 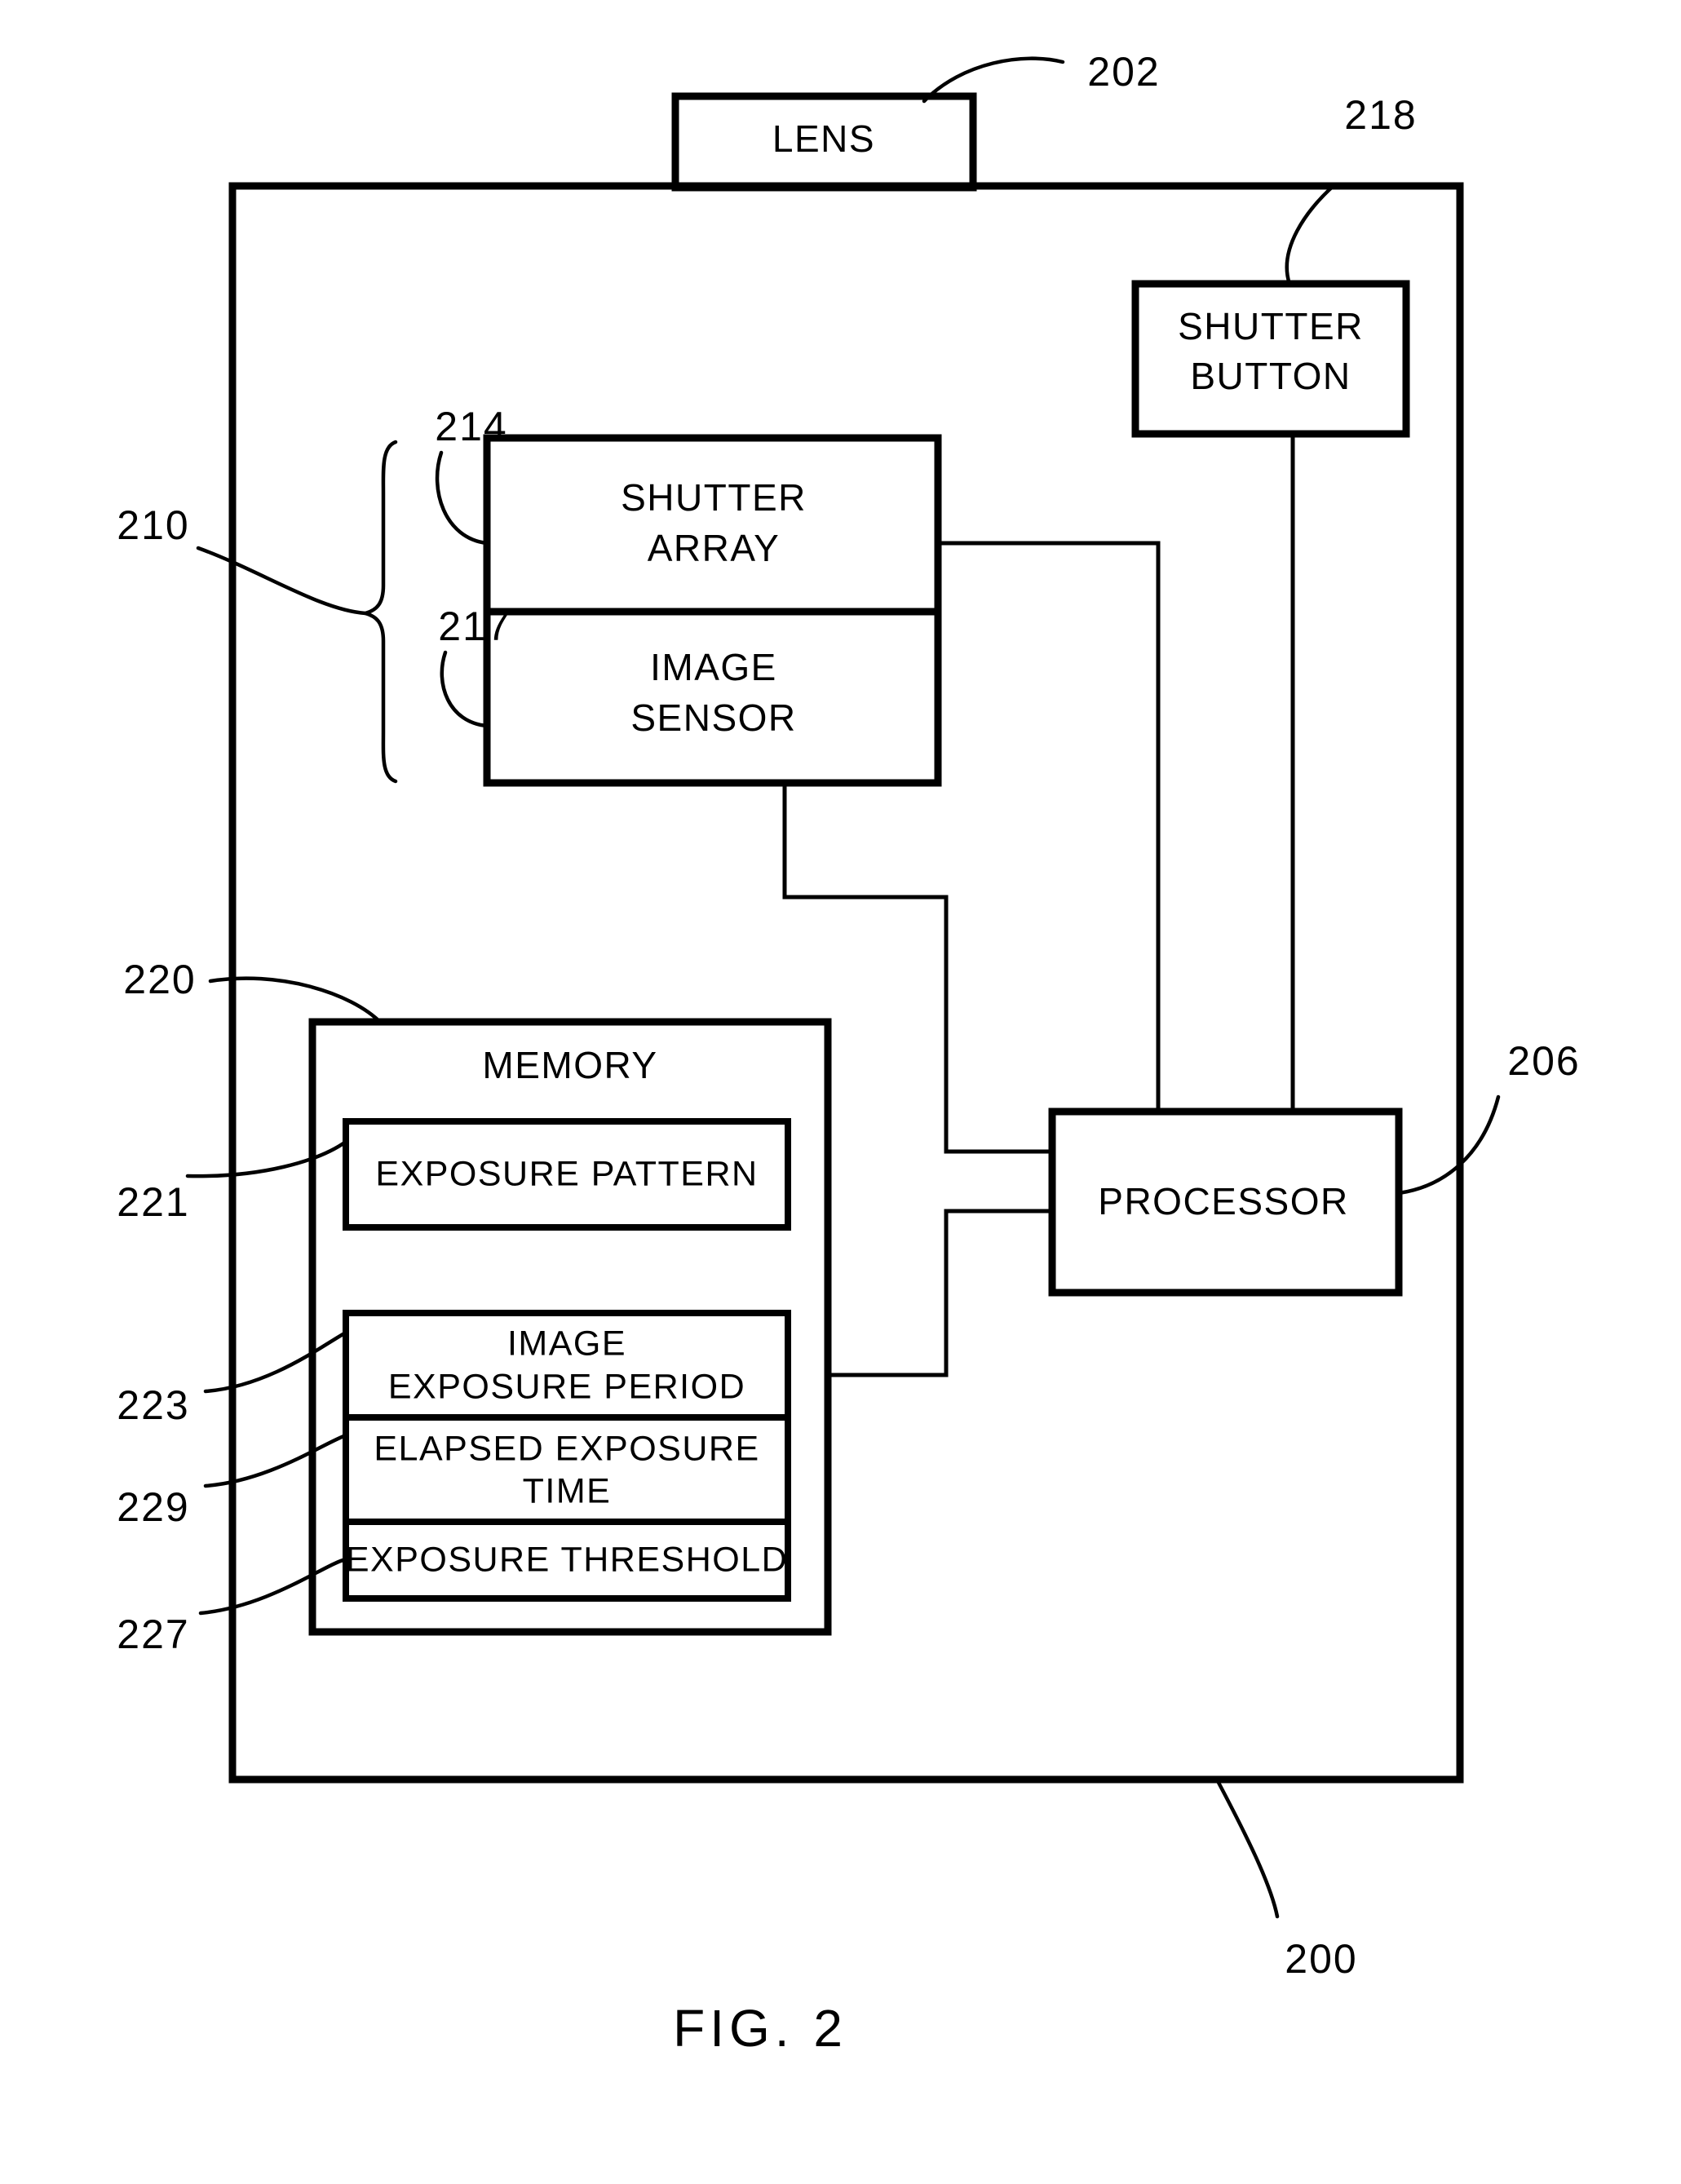 I want to click on exposure-pattern-label: EXPOSURE PATTERN, so click(x=566, y=1173).